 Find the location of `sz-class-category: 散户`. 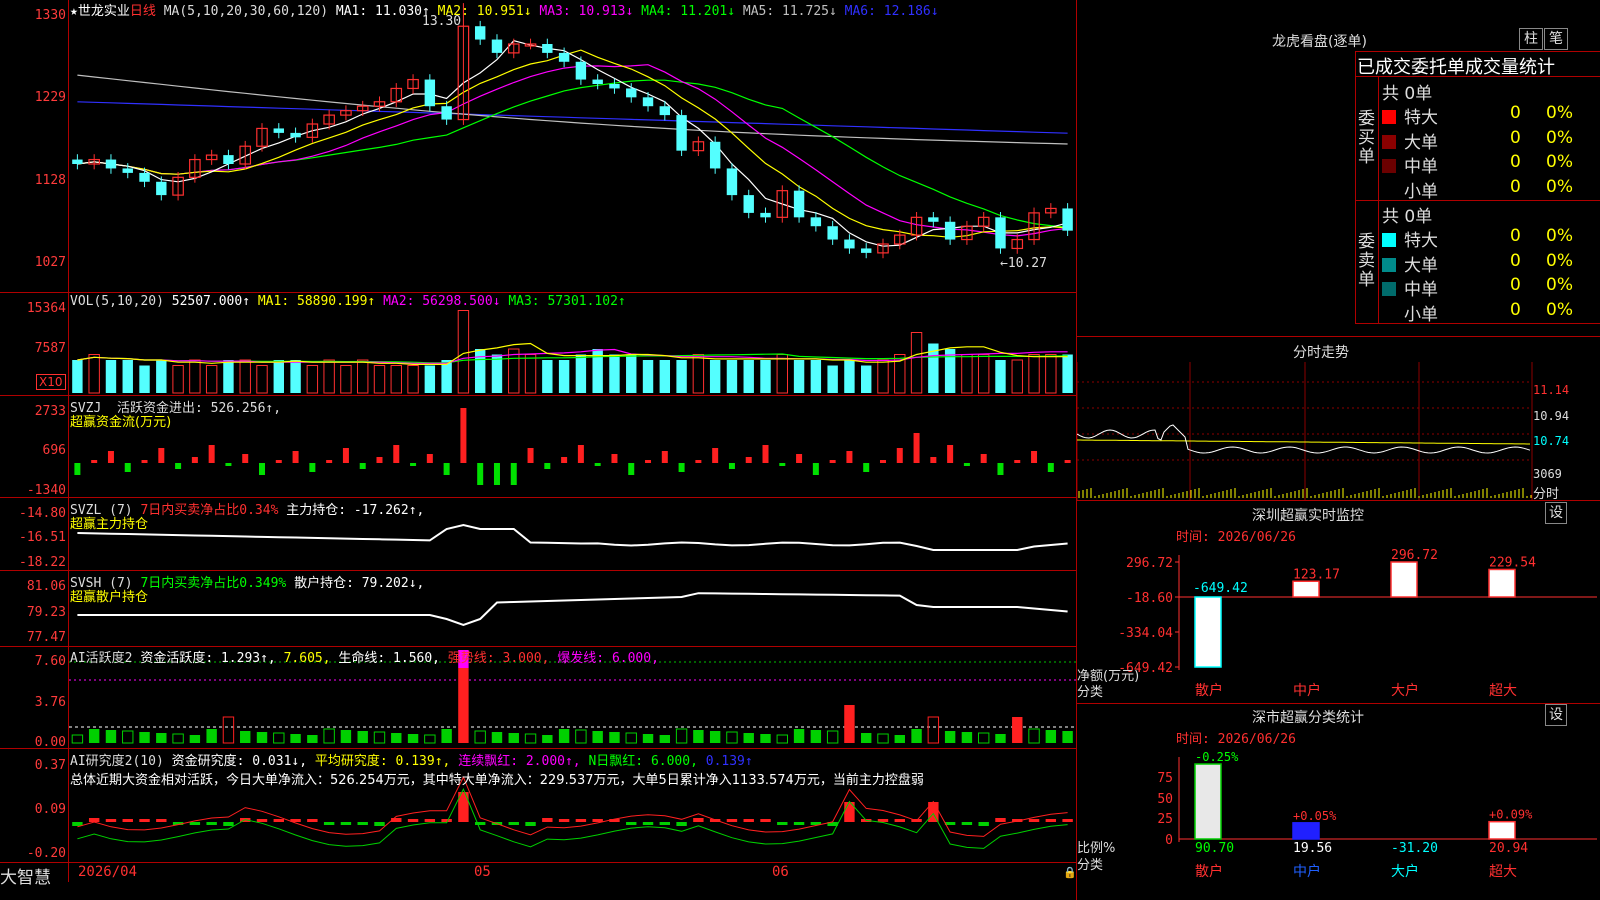

sz-class-category: 散户 is located at coordinates (1209, 871).